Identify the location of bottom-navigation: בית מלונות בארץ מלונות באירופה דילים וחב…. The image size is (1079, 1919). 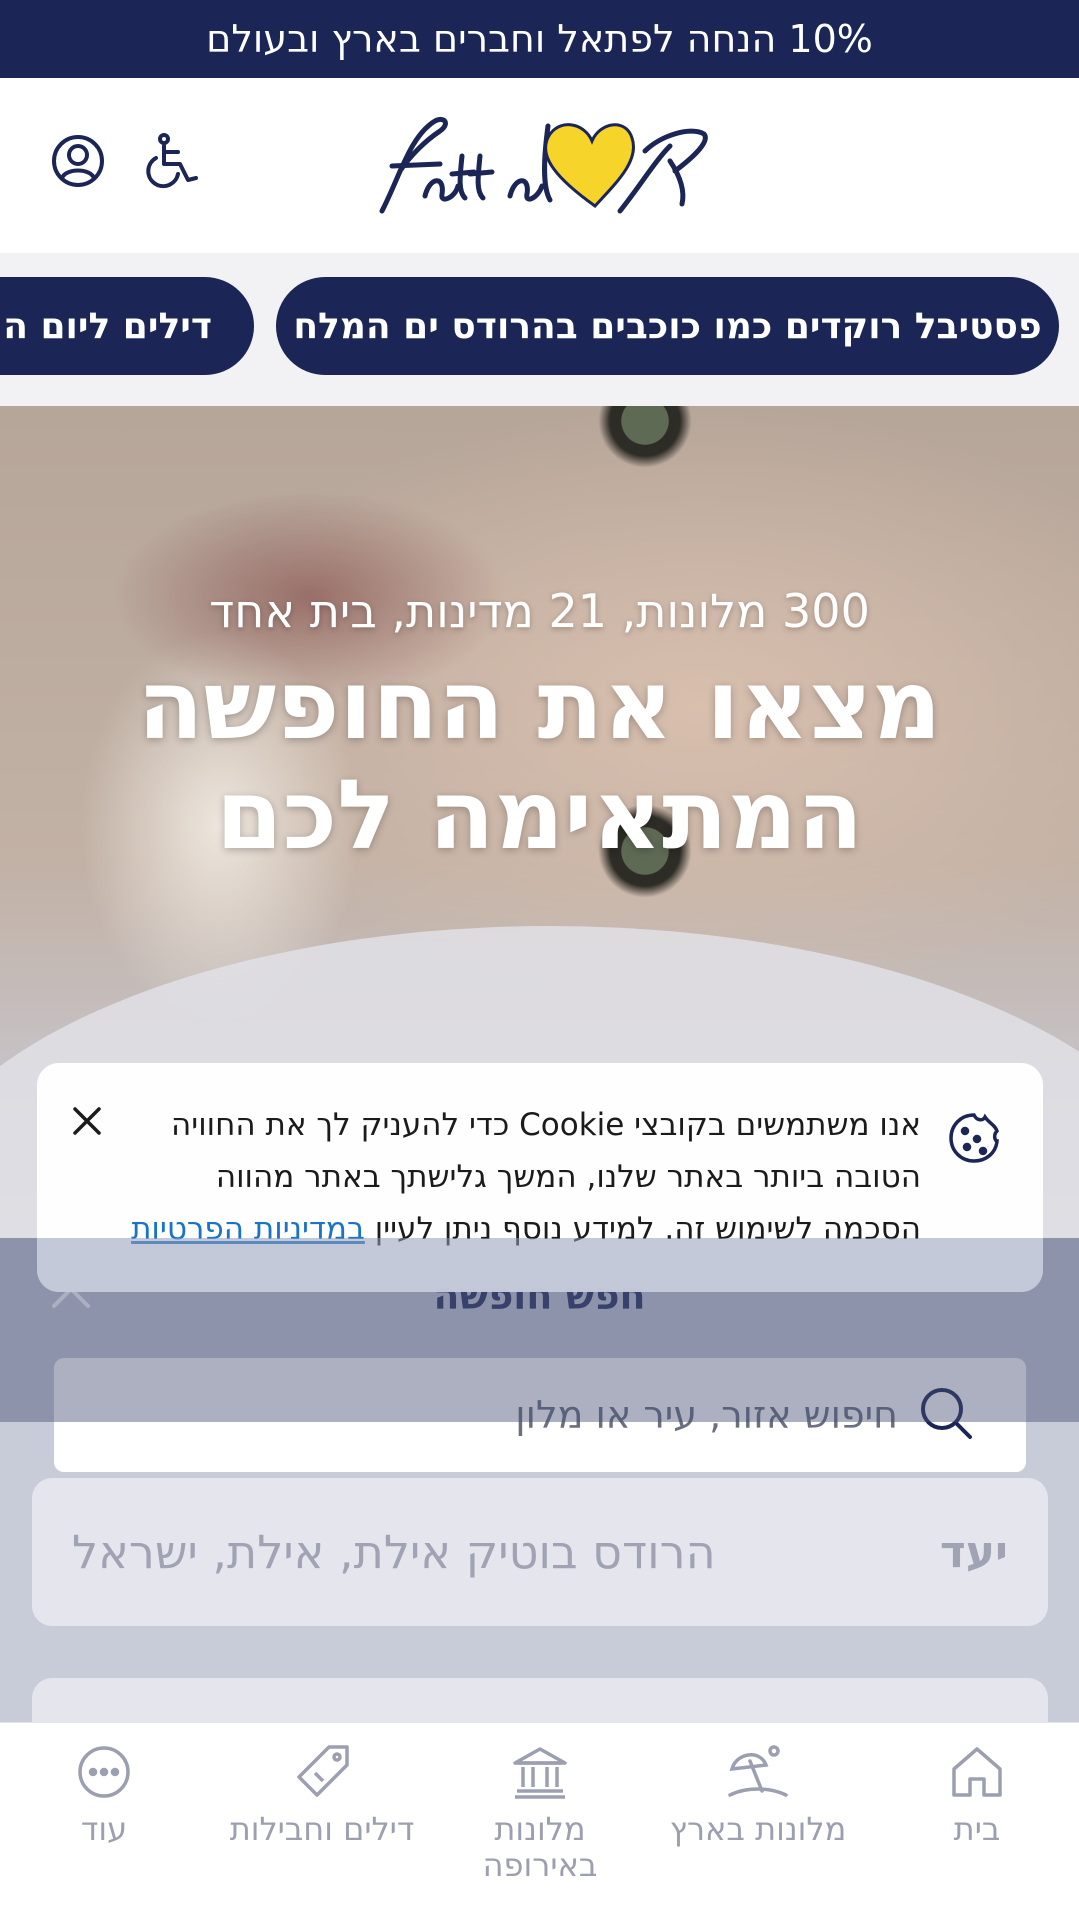
(539, 1820).